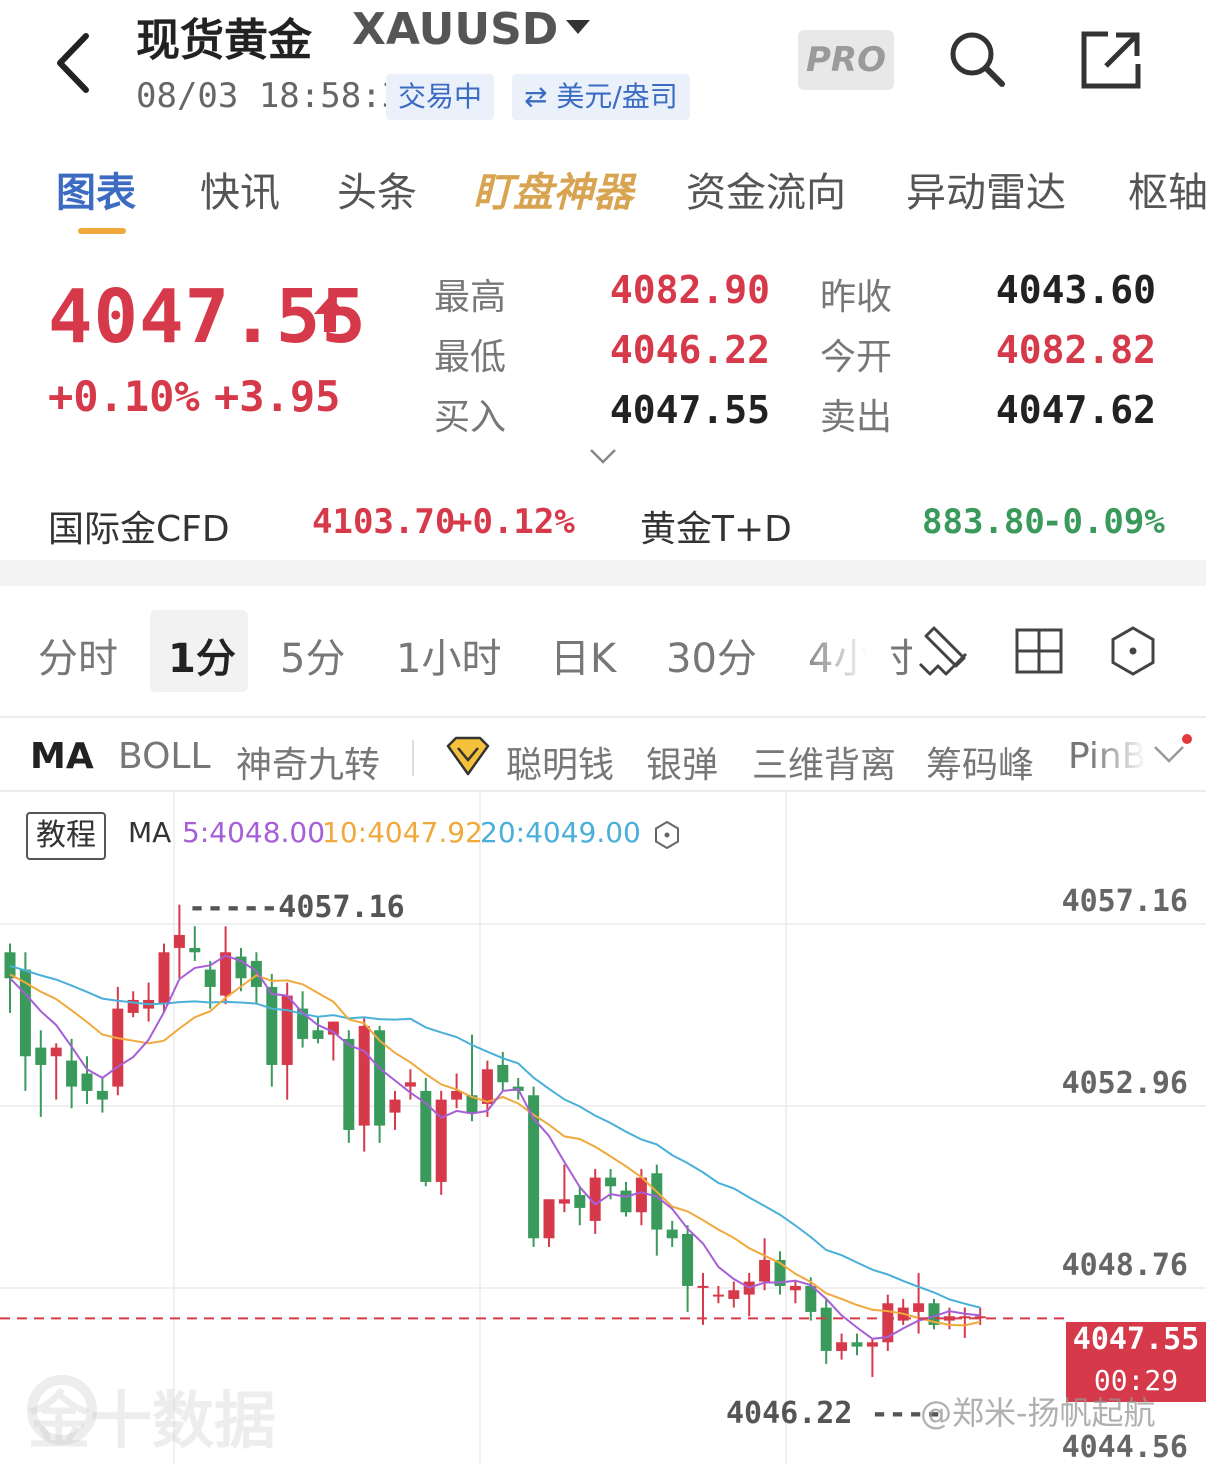  I want to click on indicator-separator, so click(413, 758).